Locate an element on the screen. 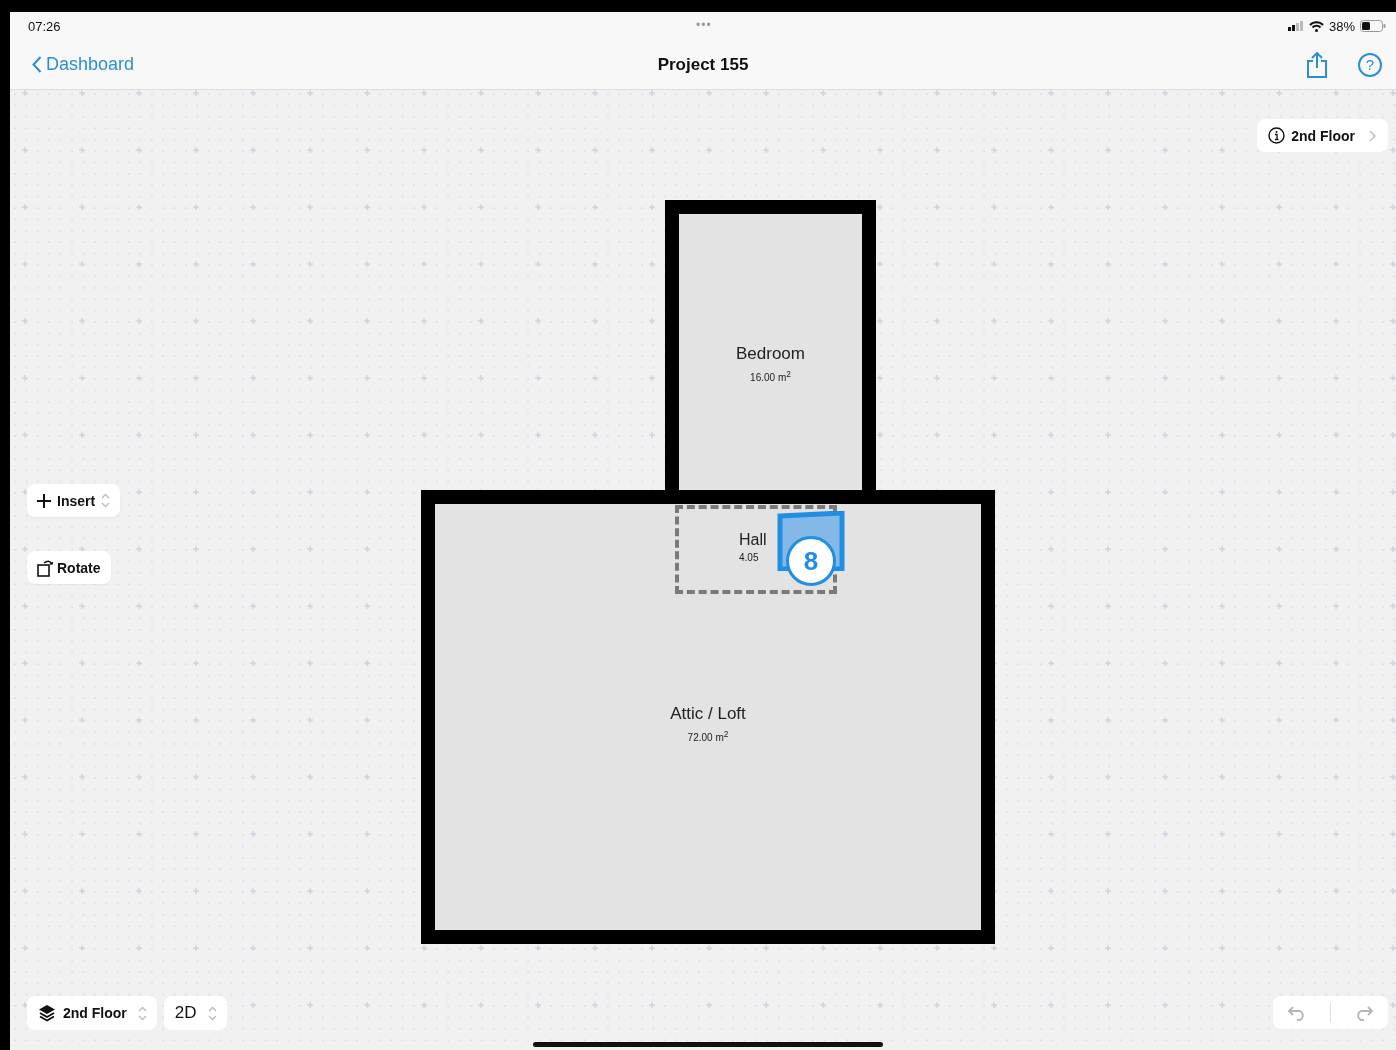  floor-info-button: 2nd Floor is located at coordinates (1322, 135).